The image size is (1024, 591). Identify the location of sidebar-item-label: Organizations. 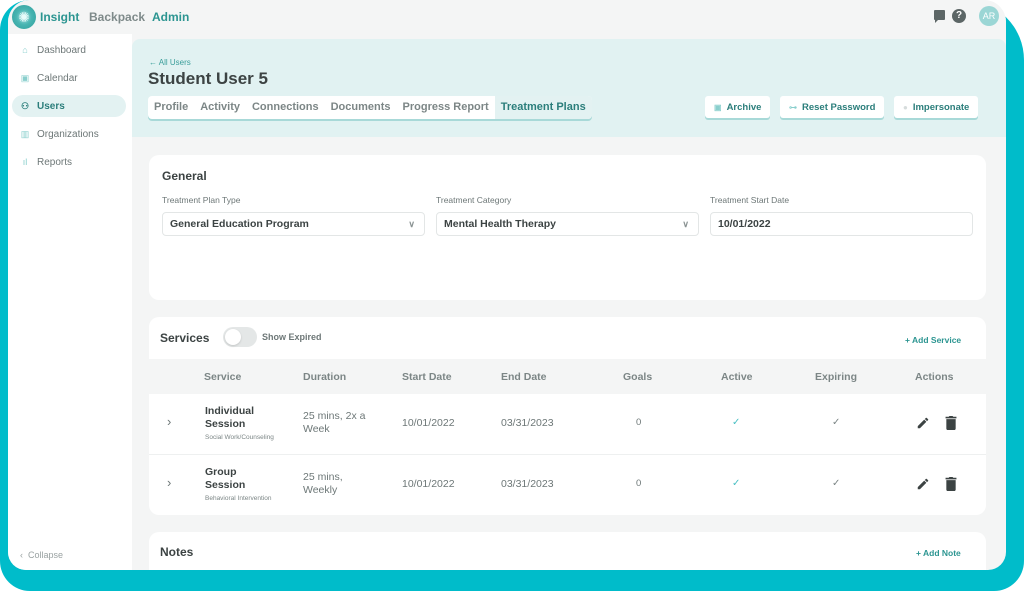
(68, 134).